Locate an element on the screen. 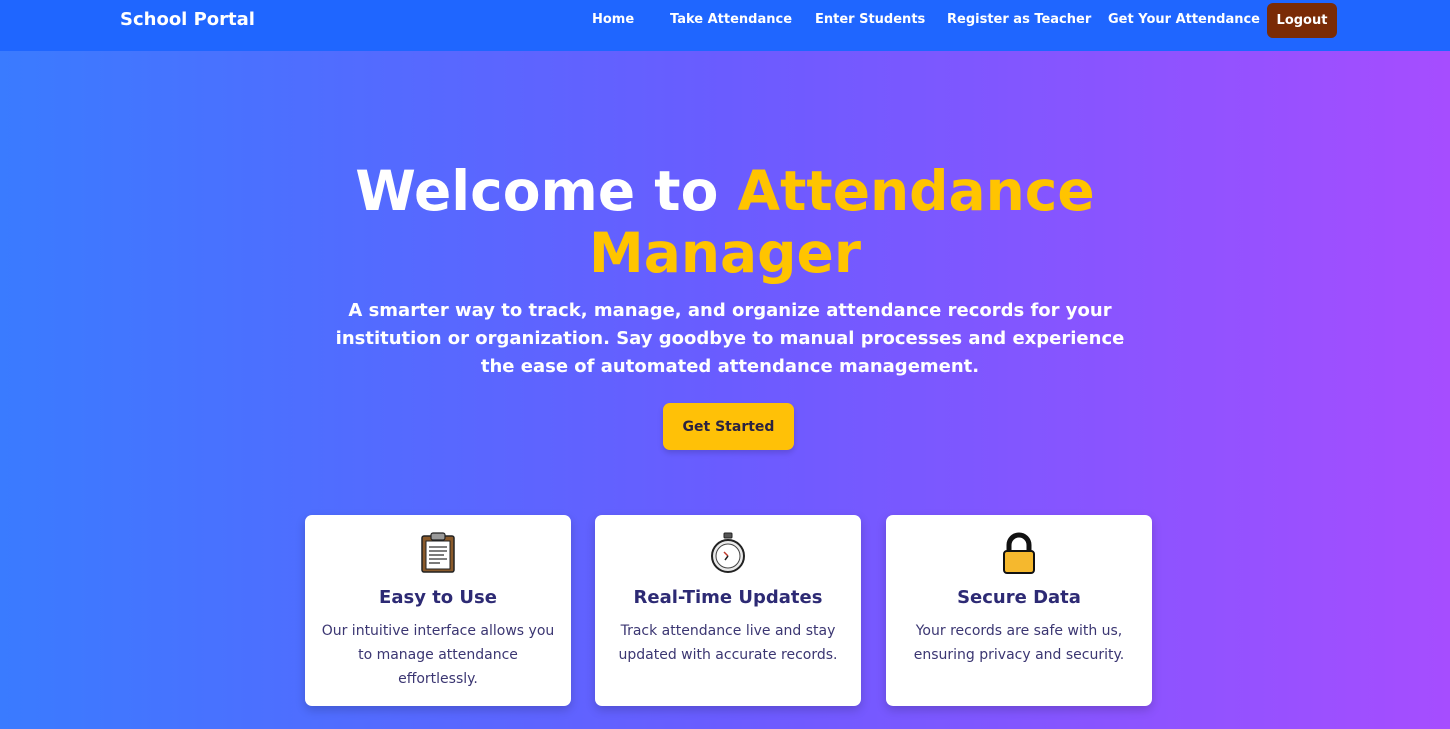  logout-button: Logout is located at coordinates (1302, 20).